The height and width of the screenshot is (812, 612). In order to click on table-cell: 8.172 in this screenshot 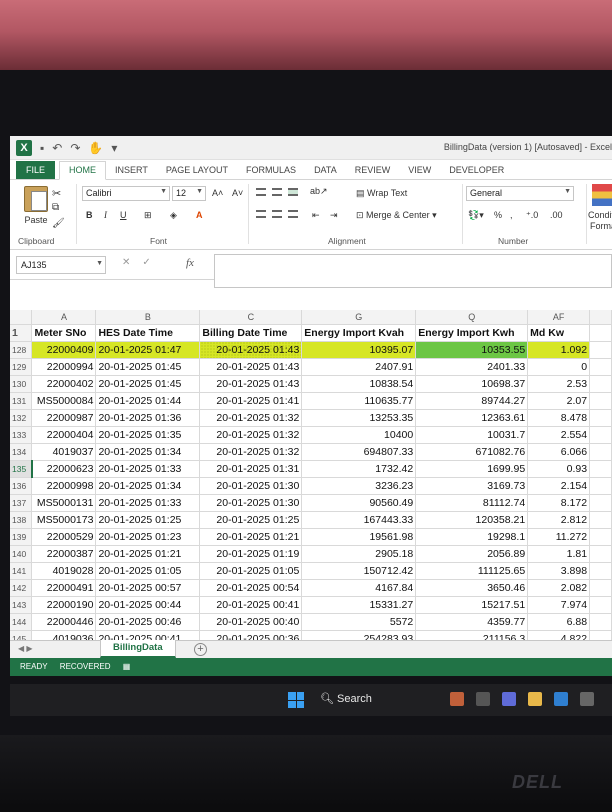, I will do `click(559, 503)`.